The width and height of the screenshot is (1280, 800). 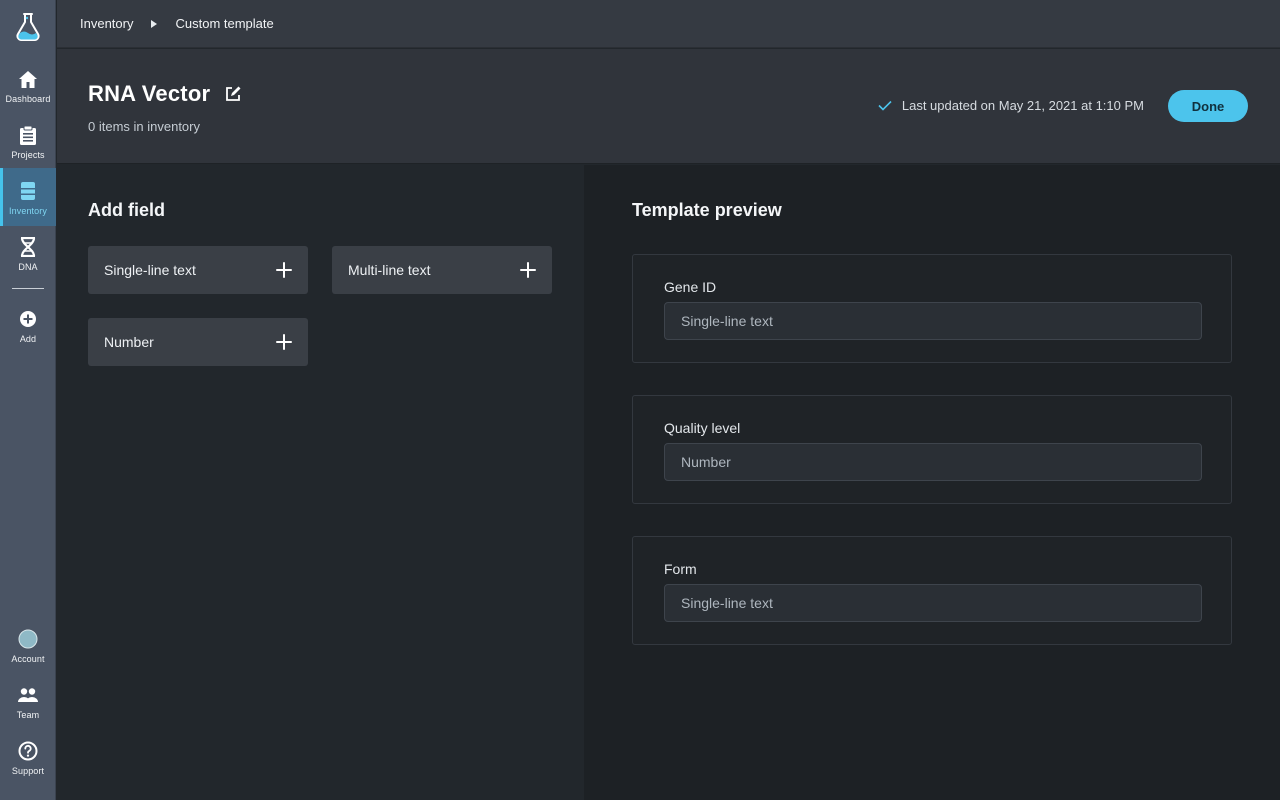 I want to click on flask-icon, so click(x=28, y=27).